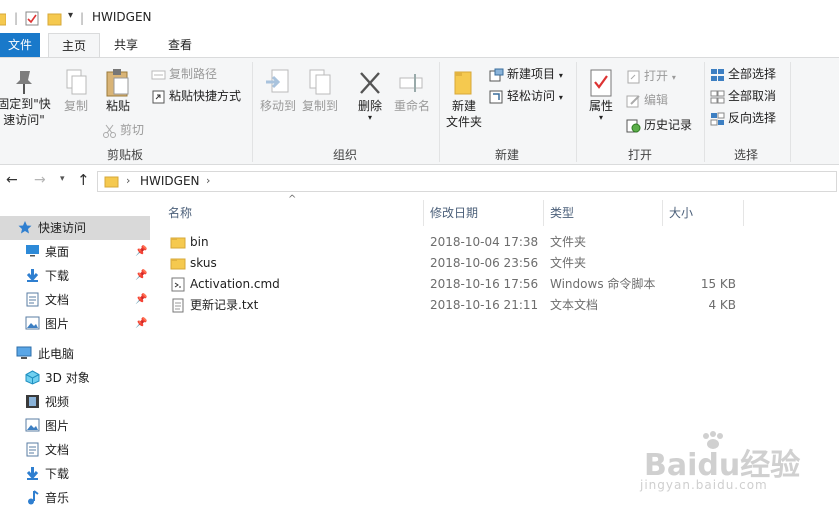 Image resolution: width=839 pixels, height=510 pixels. Describe the element at coordinates (370, 118) in the screenshot. I see `delete-dropdown-icon: ▾` at that location.